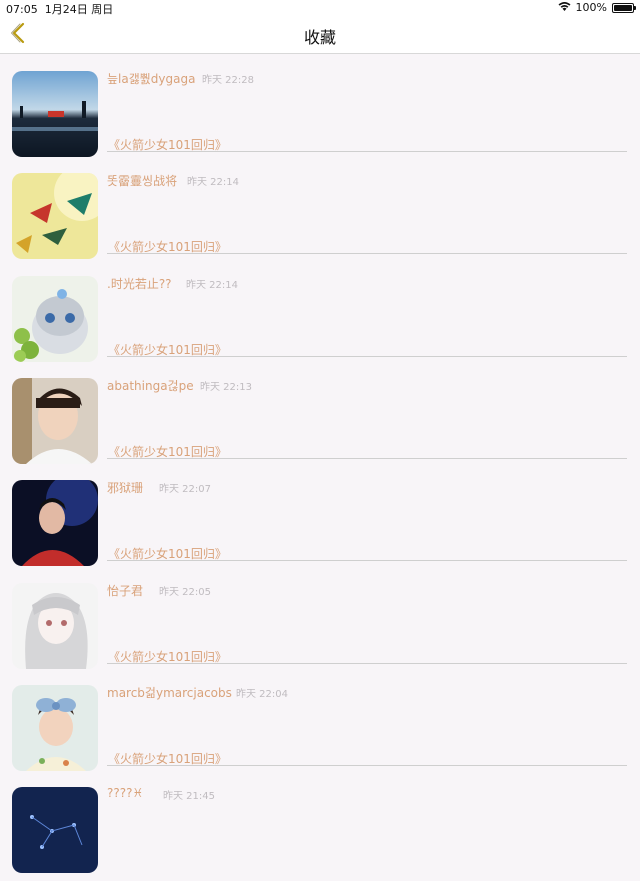 The image size is (640, 881). What do you see at coordinates (320, 626) in the screenshot?
I see `list-item: 怡子君 昨天 22:05 《火箭少女101回归》` at bounding box center [320, 626].